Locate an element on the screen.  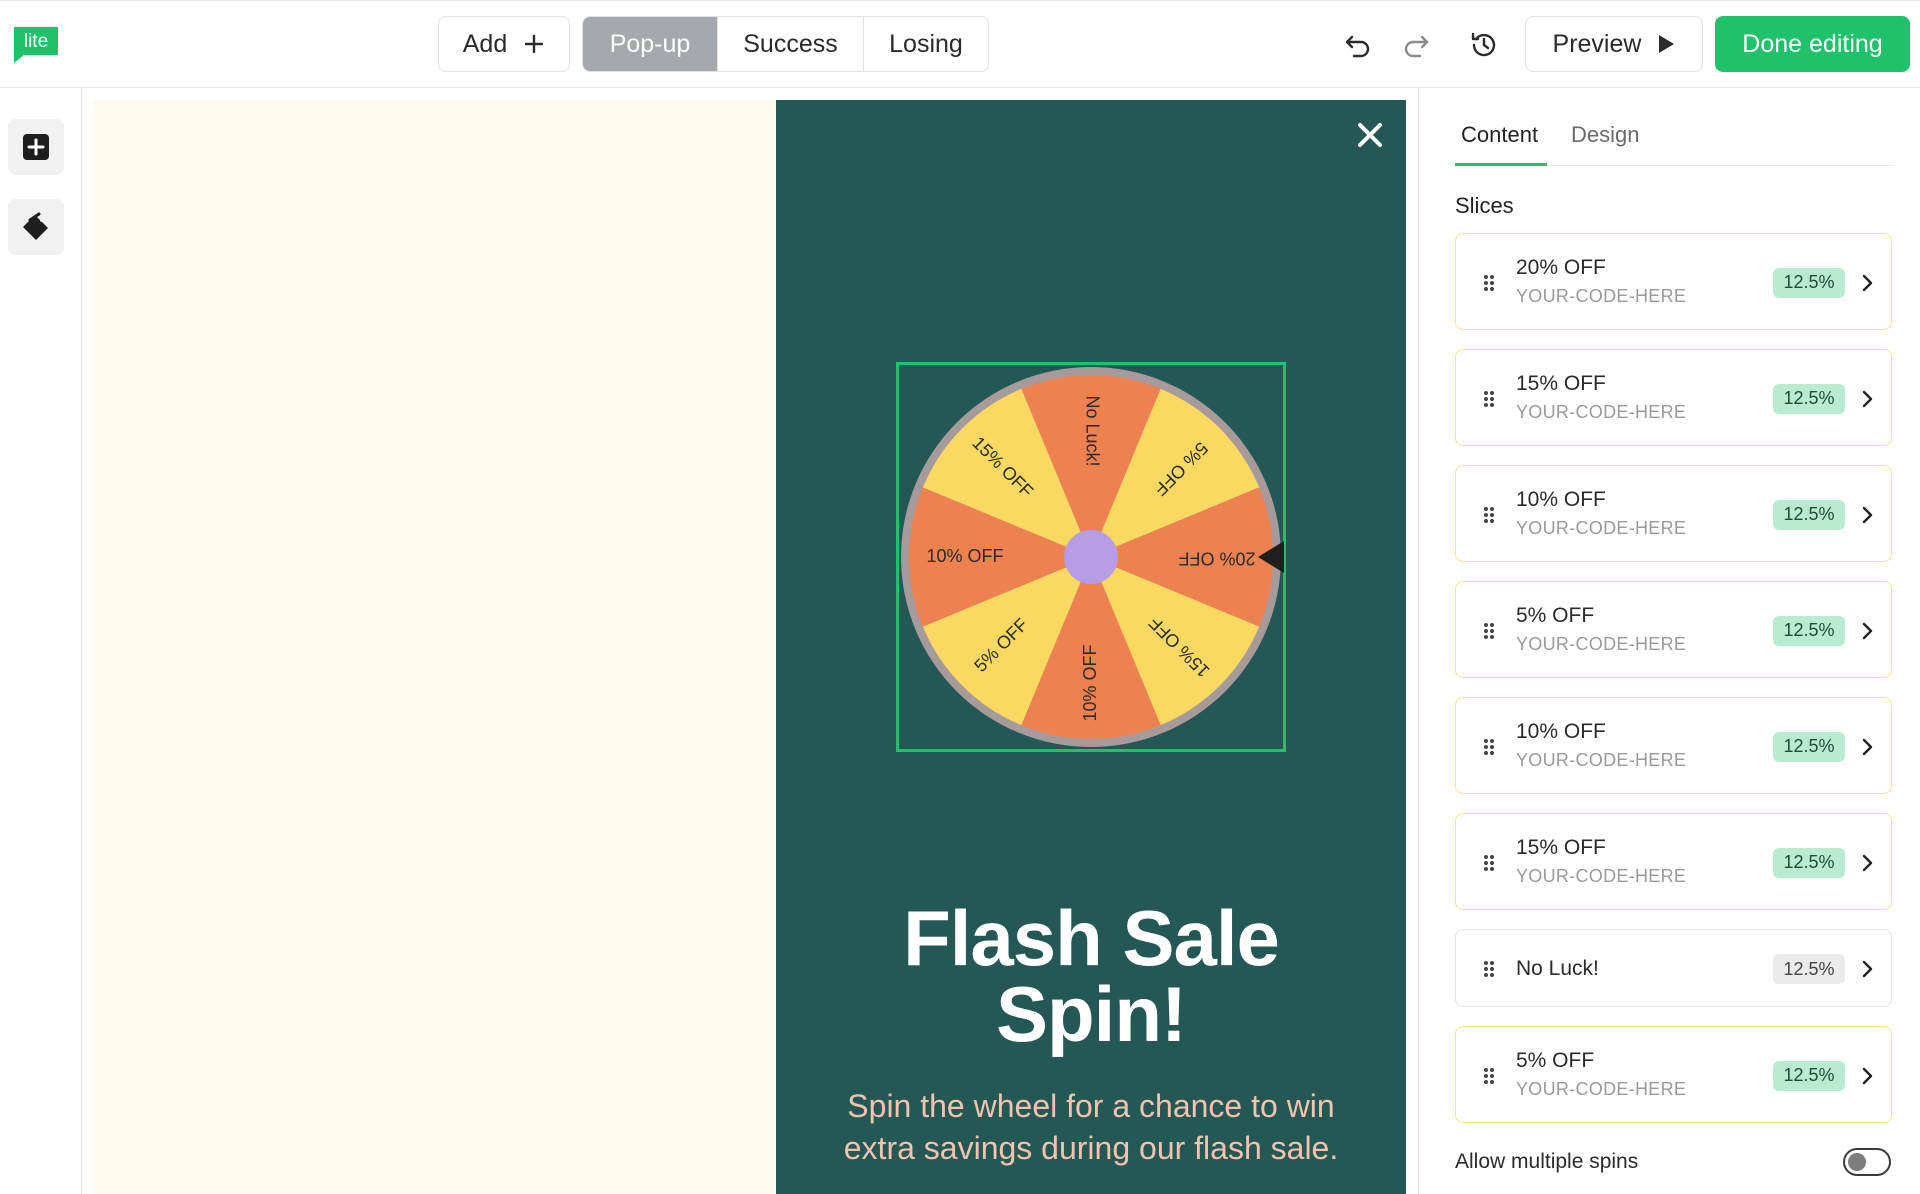
title-line-2: Spin! is located at coordinates (1091, 1014).